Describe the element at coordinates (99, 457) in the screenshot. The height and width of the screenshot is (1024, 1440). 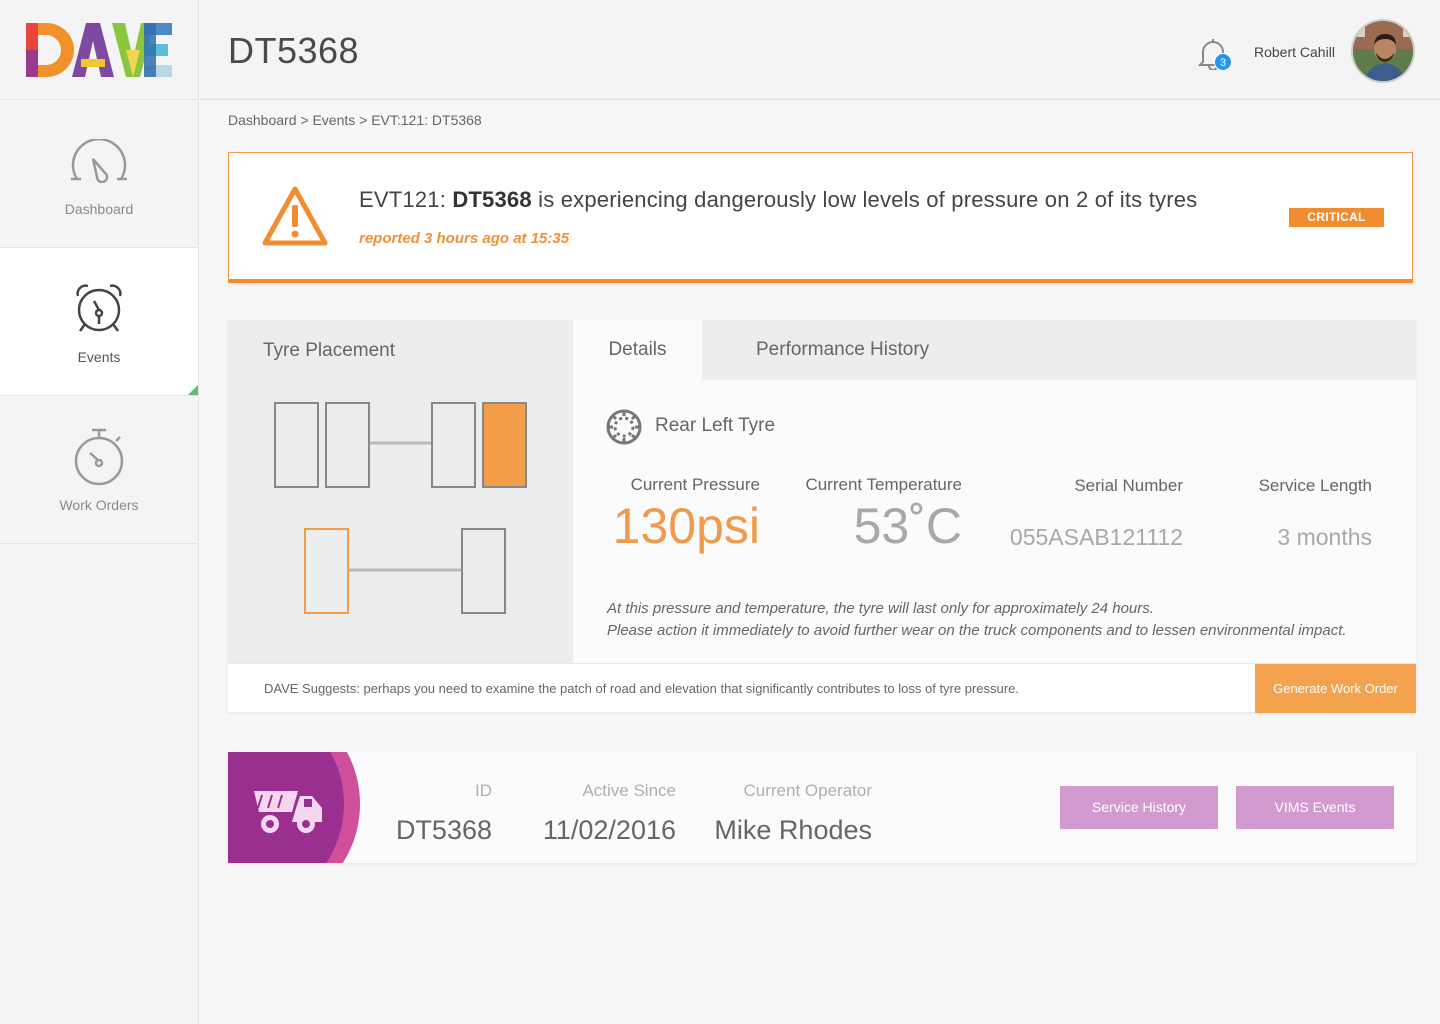
I see `stopwatch-icon` at that location.